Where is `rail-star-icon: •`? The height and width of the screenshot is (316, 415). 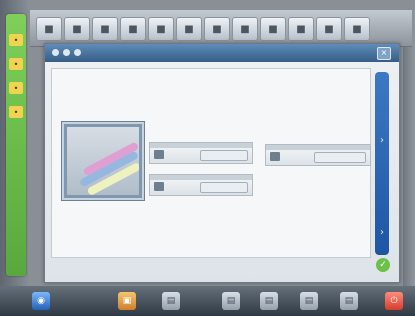 rail-star-icon: • is located at coordinates (16, 64).